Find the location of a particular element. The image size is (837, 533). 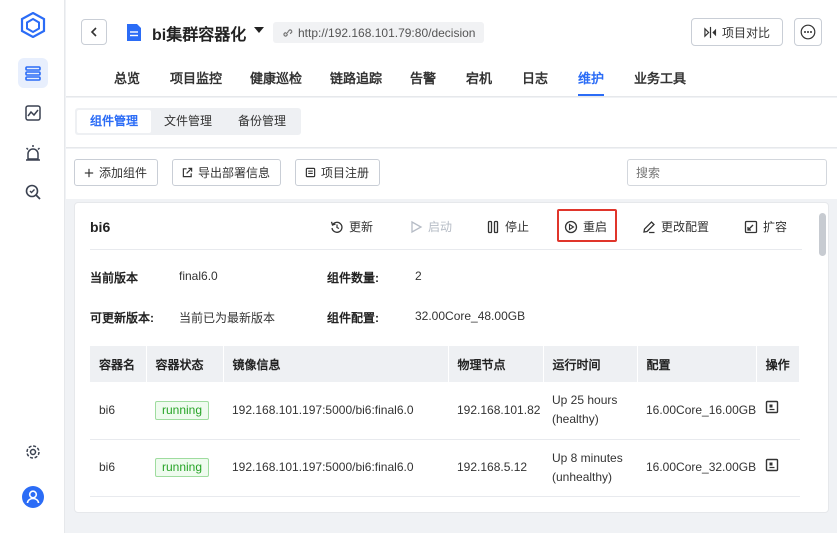

col-header-config: 配置 is located at coordinates (697, 364).